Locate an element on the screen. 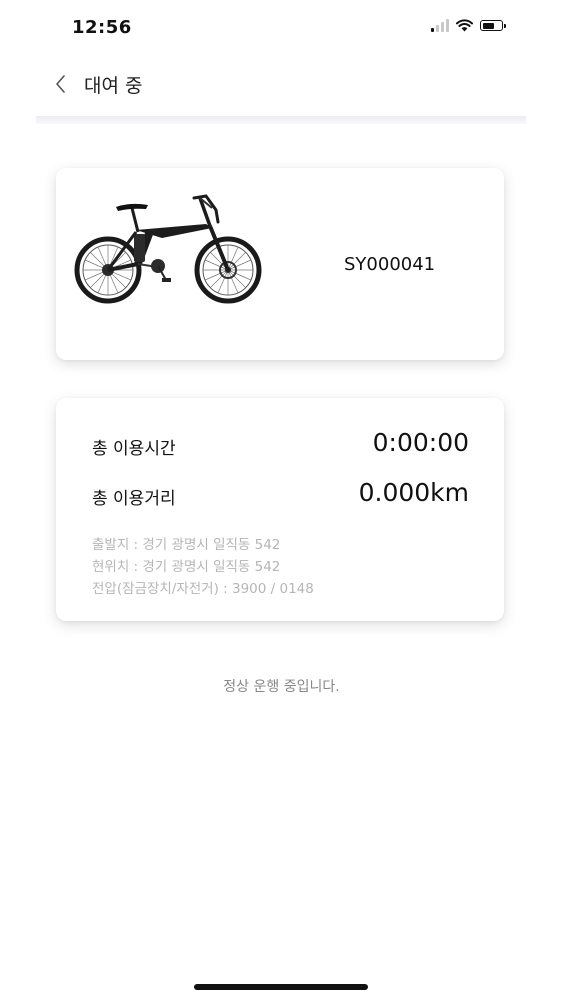 The image size is (563, 1000). home-indicator is located at coordinates (281, 987).